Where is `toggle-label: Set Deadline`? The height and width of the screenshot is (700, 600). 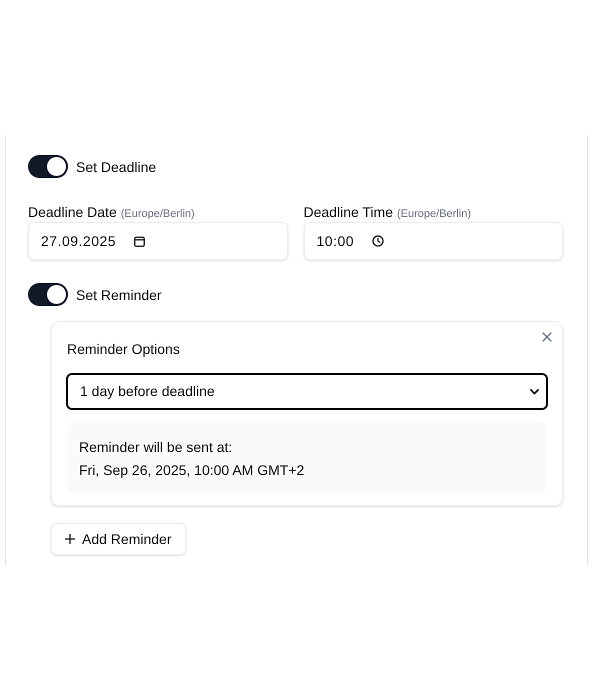
toggle-label: Set Deadline is located at coordinates (116, 167).